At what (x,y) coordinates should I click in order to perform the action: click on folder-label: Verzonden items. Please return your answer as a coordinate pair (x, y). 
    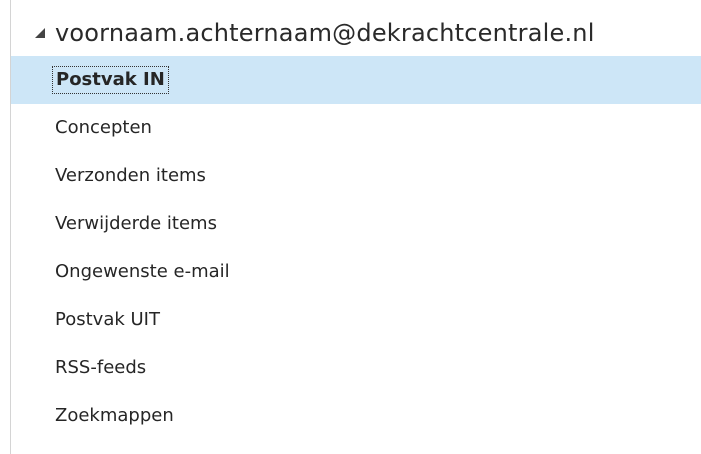
    Looking at the image, I should click on (130, 175).